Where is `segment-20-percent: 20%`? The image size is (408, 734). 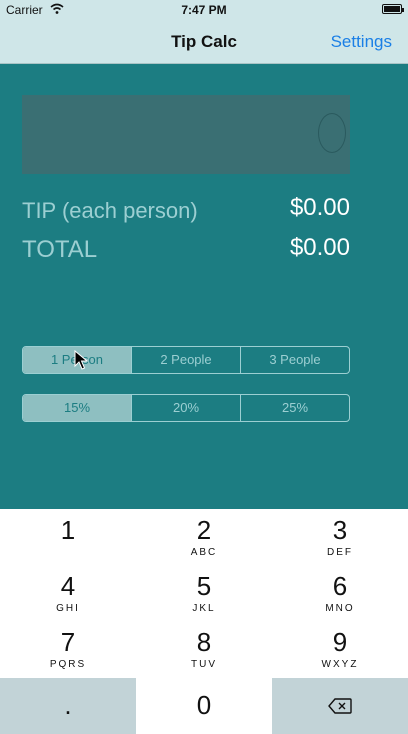
segment-20-percent: 20% is located at coordinates (185, 408).